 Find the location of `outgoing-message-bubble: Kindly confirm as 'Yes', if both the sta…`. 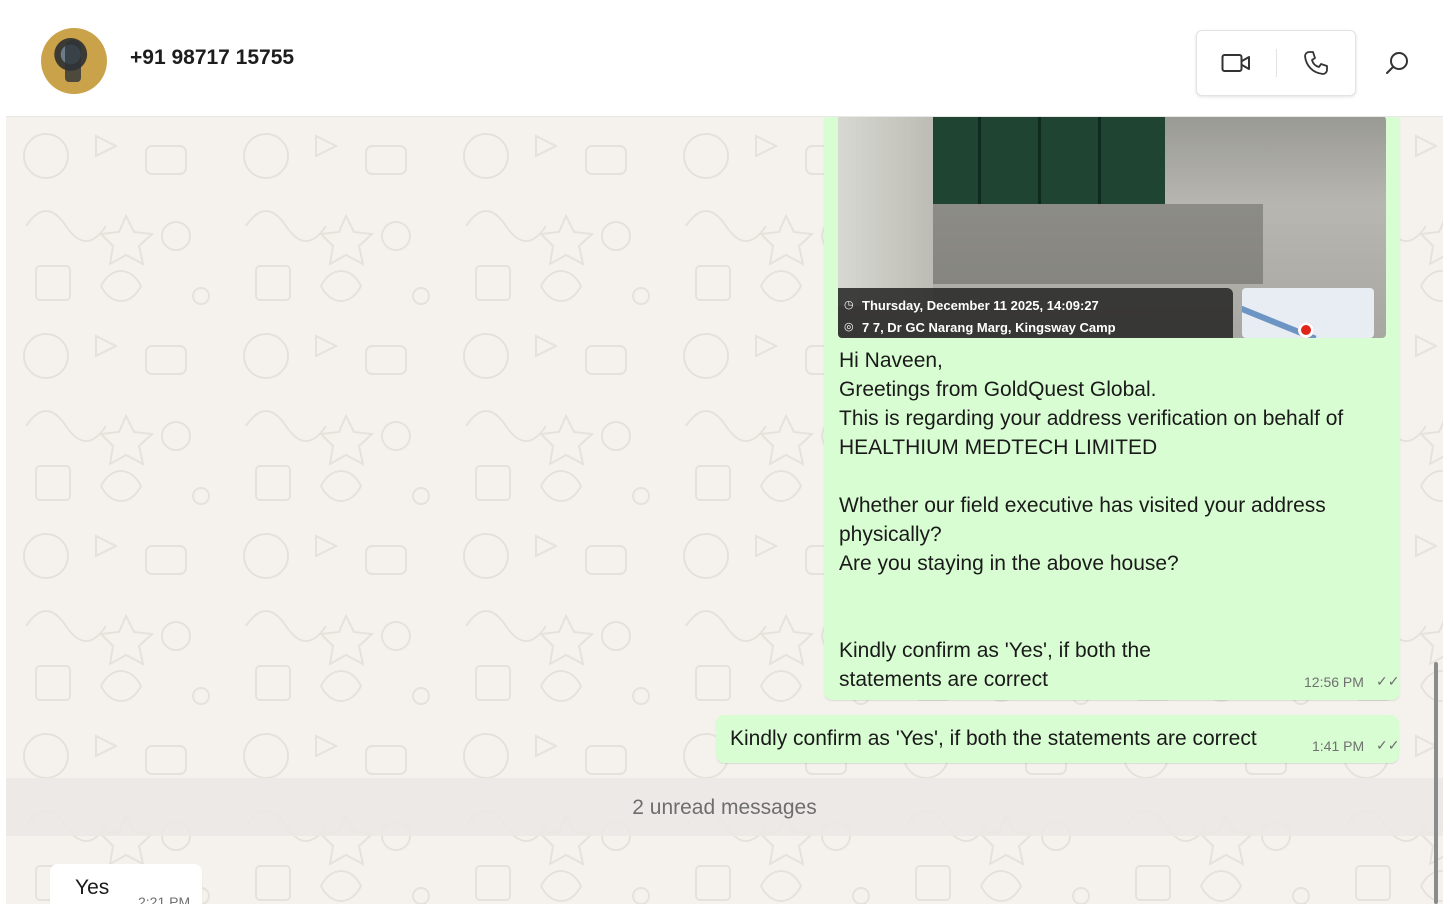

outgoing-message-bubble: Kindly confirm as 'Yes', if both the sta… is located at coordinates (1057, 739).